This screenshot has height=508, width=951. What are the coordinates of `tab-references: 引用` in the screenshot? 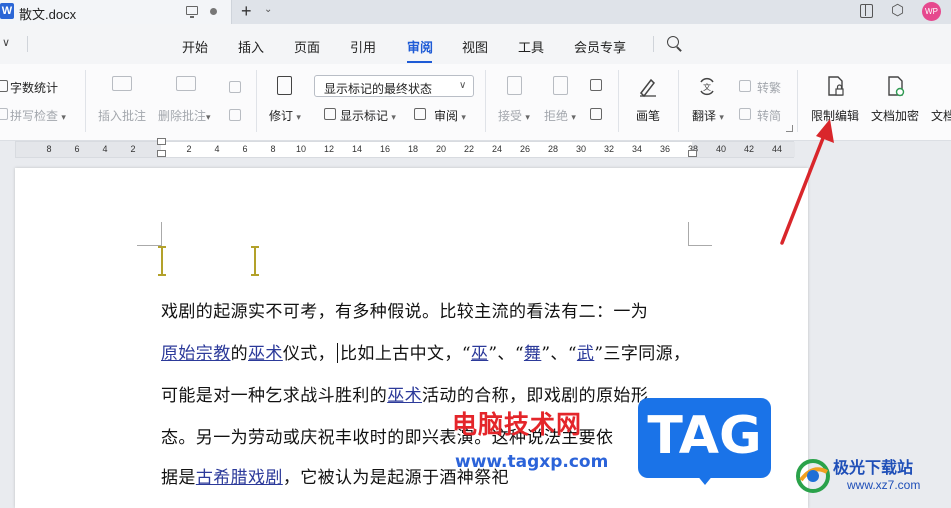 It's located at (363, 46).